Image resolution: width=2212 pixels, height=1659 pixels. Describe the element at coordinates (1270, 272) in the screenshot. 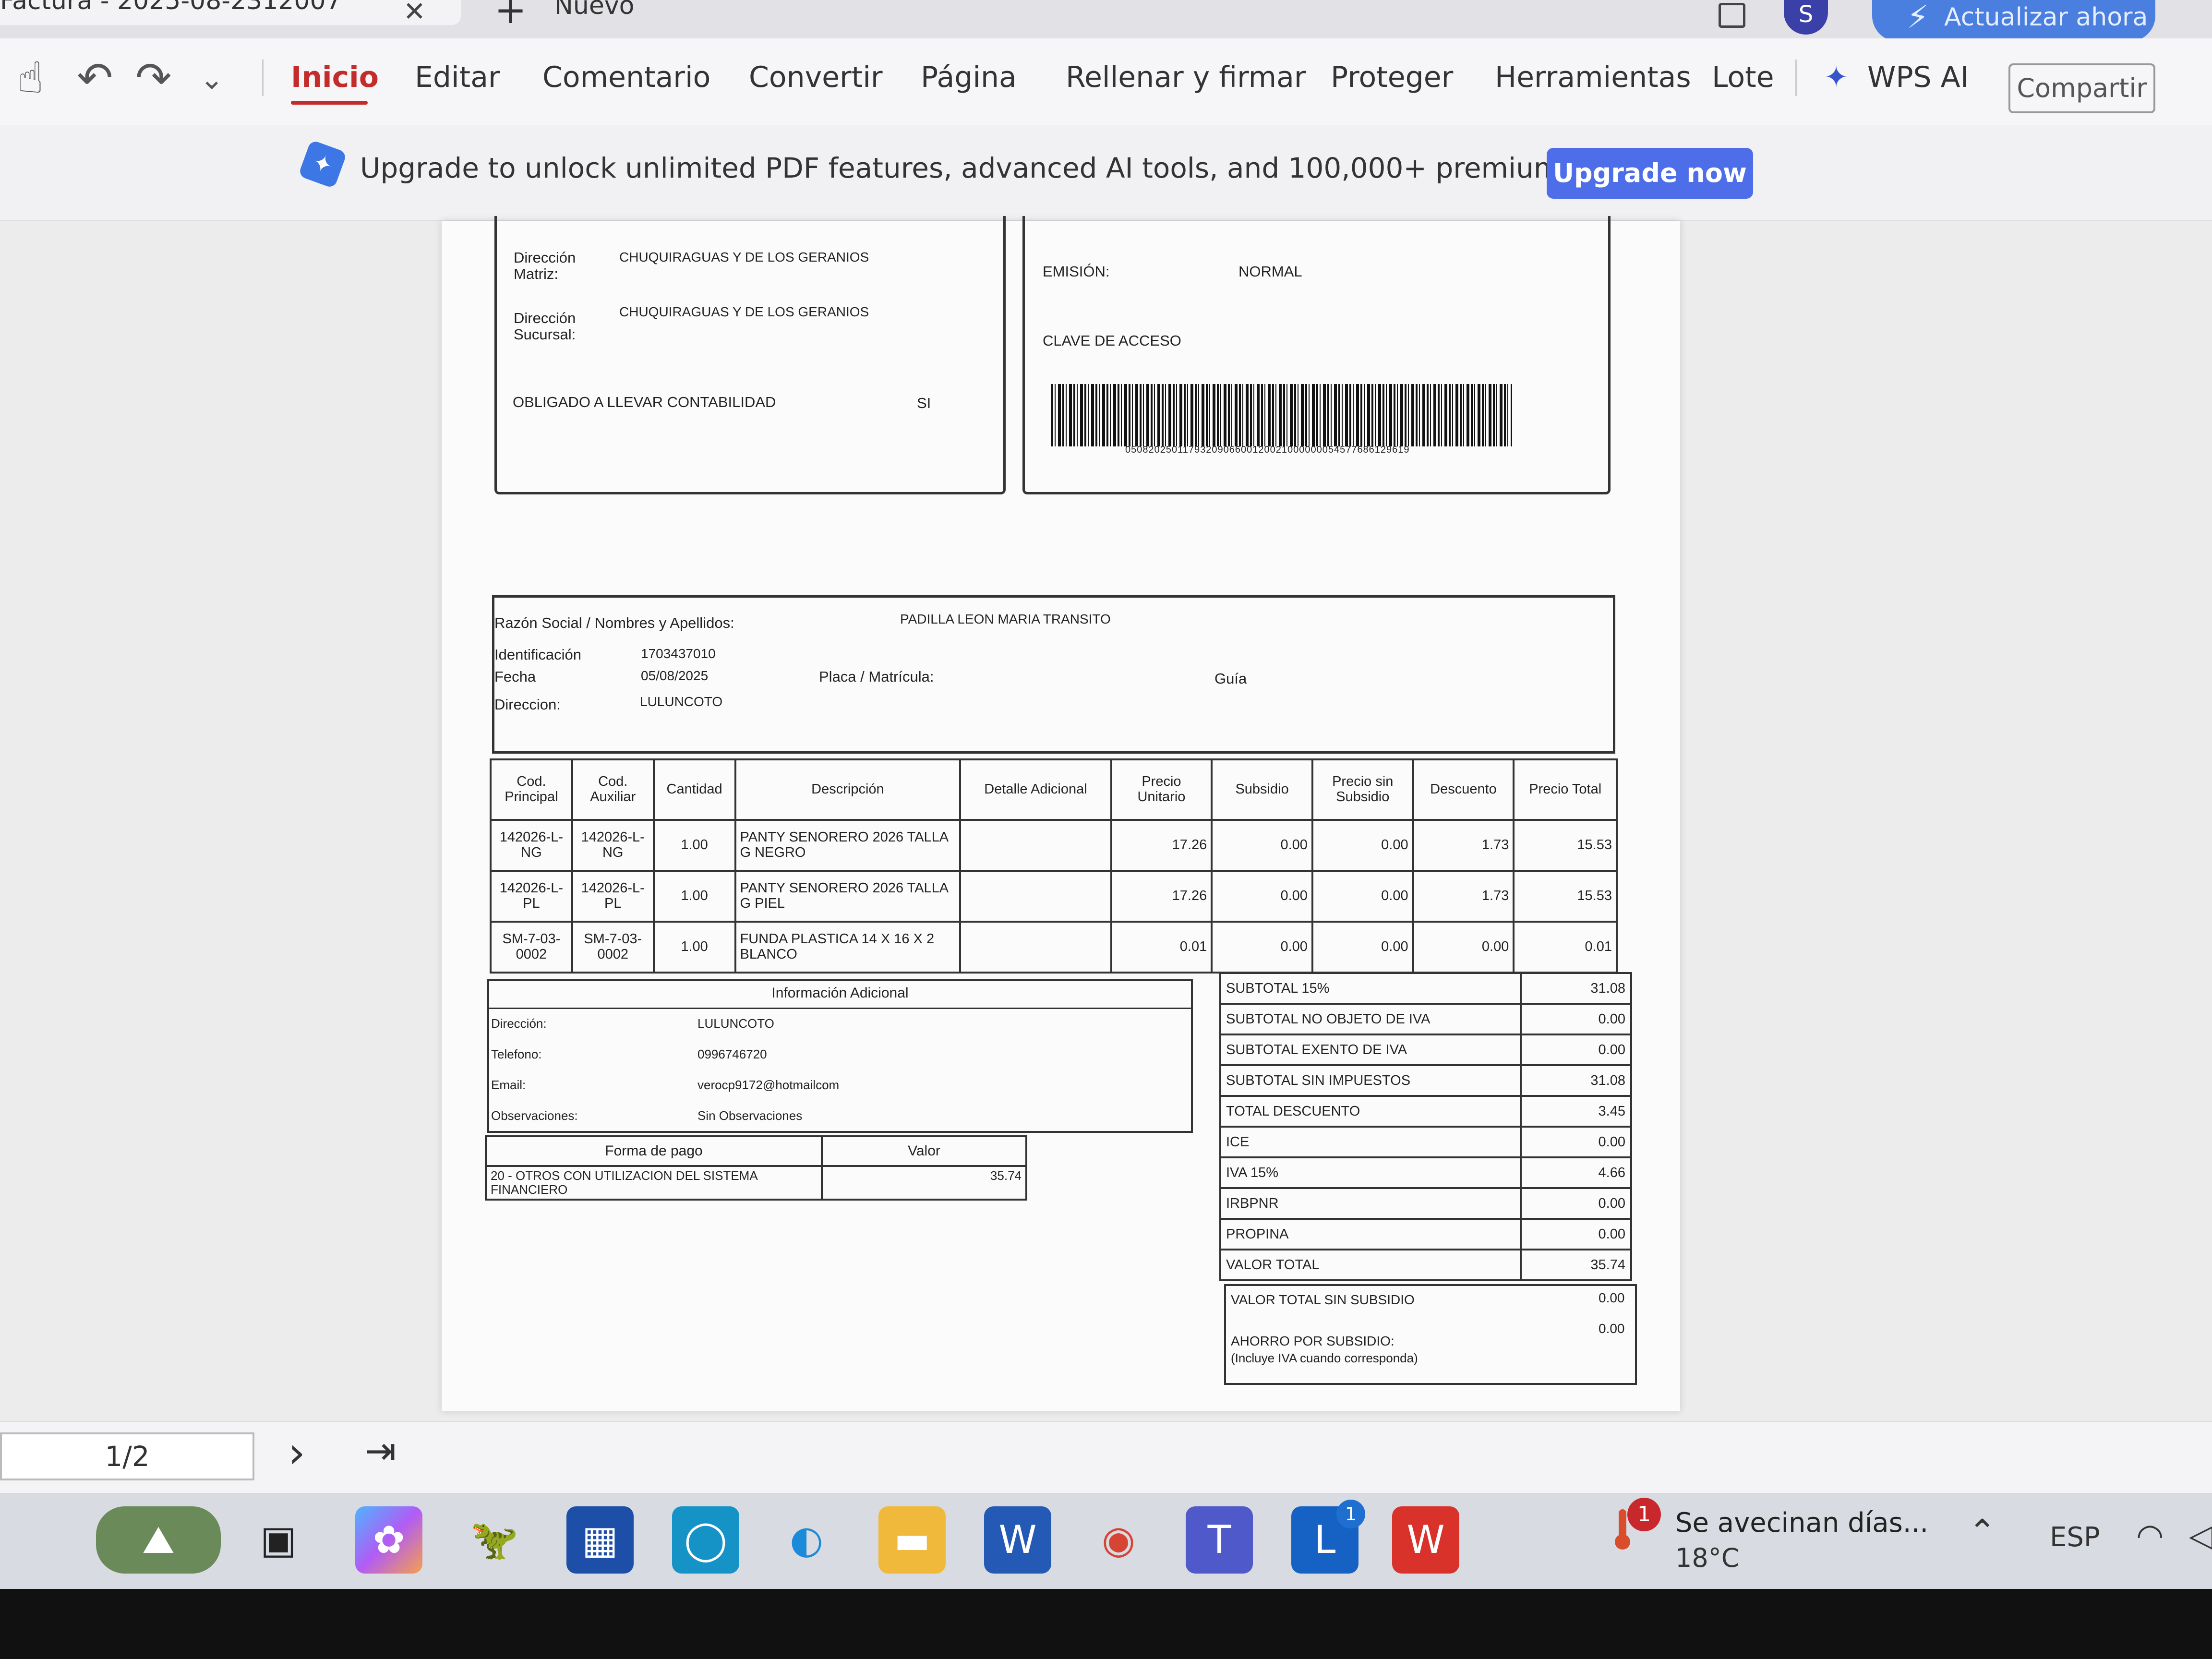

I see `emision-value: NORMAL` at that location.